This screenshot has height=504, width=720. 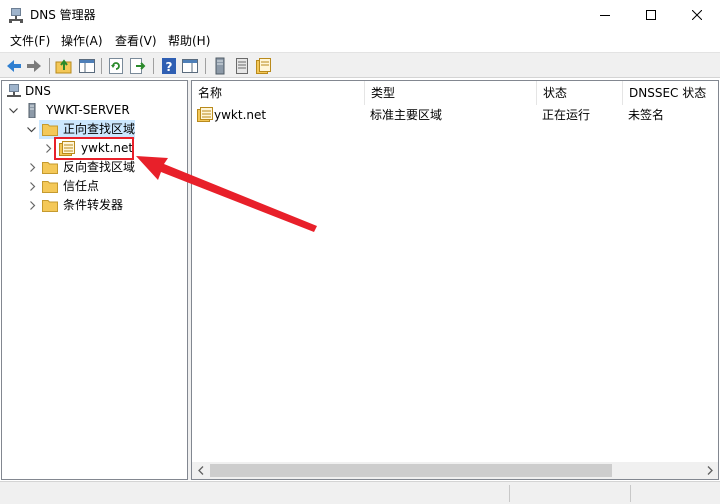 What do you see at coordinates (106, 186) in the screenshot?
I see `tree-item-trust-points: 信任点` at bounding box center [106, 186].